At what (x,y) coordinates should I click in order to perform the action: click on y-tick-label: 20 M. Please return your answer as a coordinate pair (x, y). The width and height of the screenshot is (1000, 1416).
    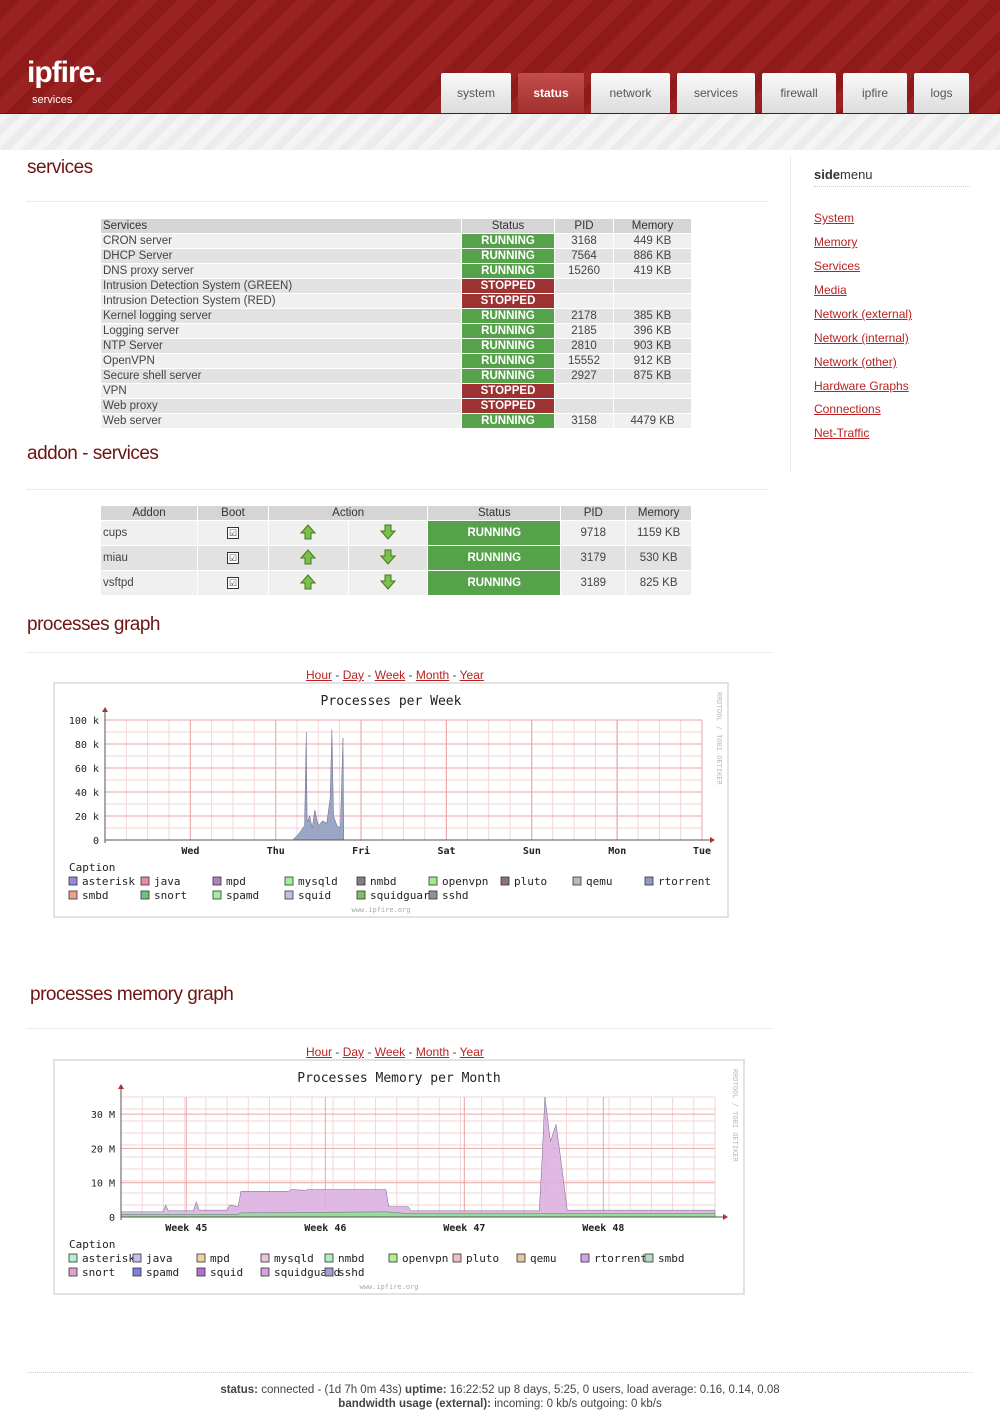
    Looking at the image, I should click on (103, 1149).